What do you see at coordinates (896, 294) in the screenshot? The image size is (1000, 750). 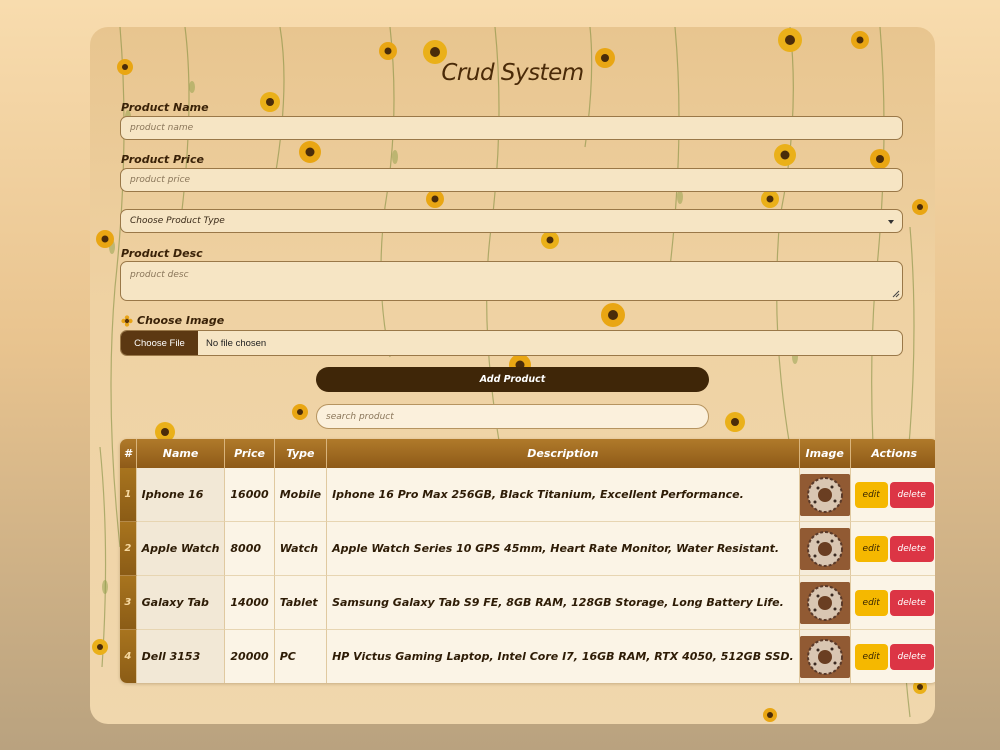 I see `resize-grip-icon` at bounding box center [896, 294].